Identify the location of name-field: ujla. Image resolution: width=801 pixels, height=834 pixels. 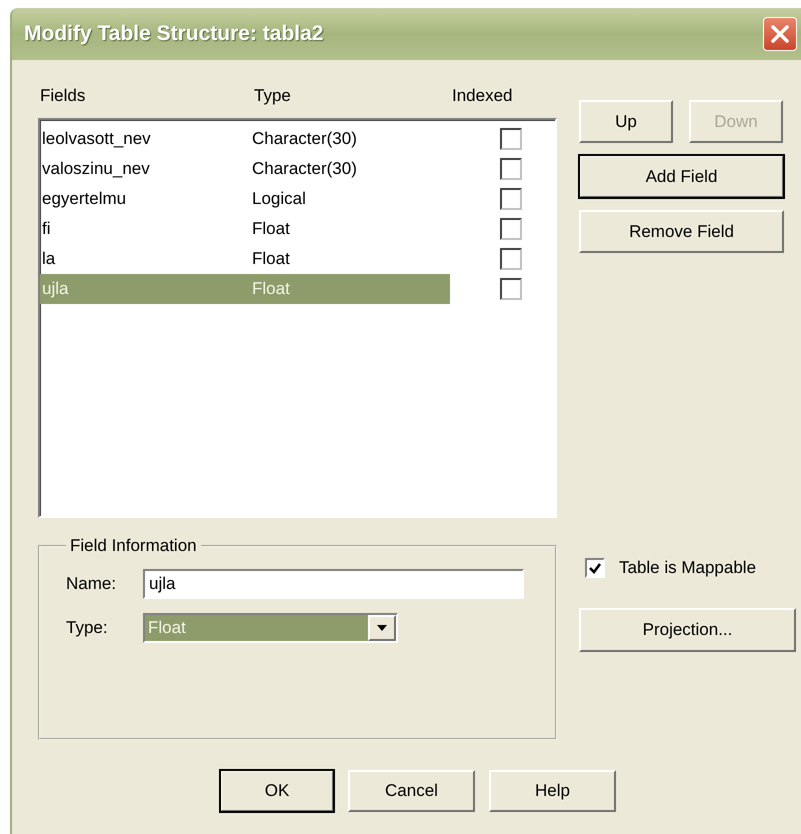
(333, 584).